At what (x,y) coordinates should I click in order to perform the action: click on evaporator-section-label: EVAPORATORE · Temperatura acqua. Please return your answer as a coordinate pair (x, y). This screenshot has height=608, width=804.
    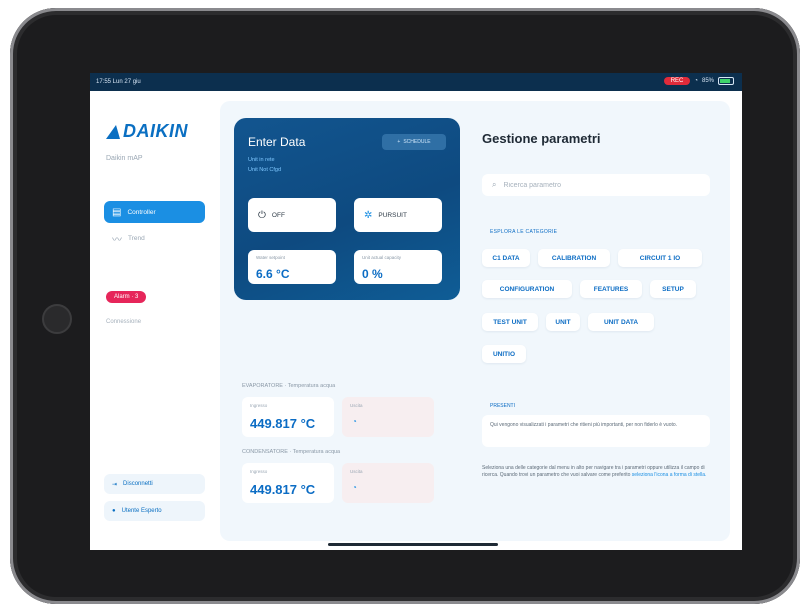
    Looking at the image, I should click on (289, 386).